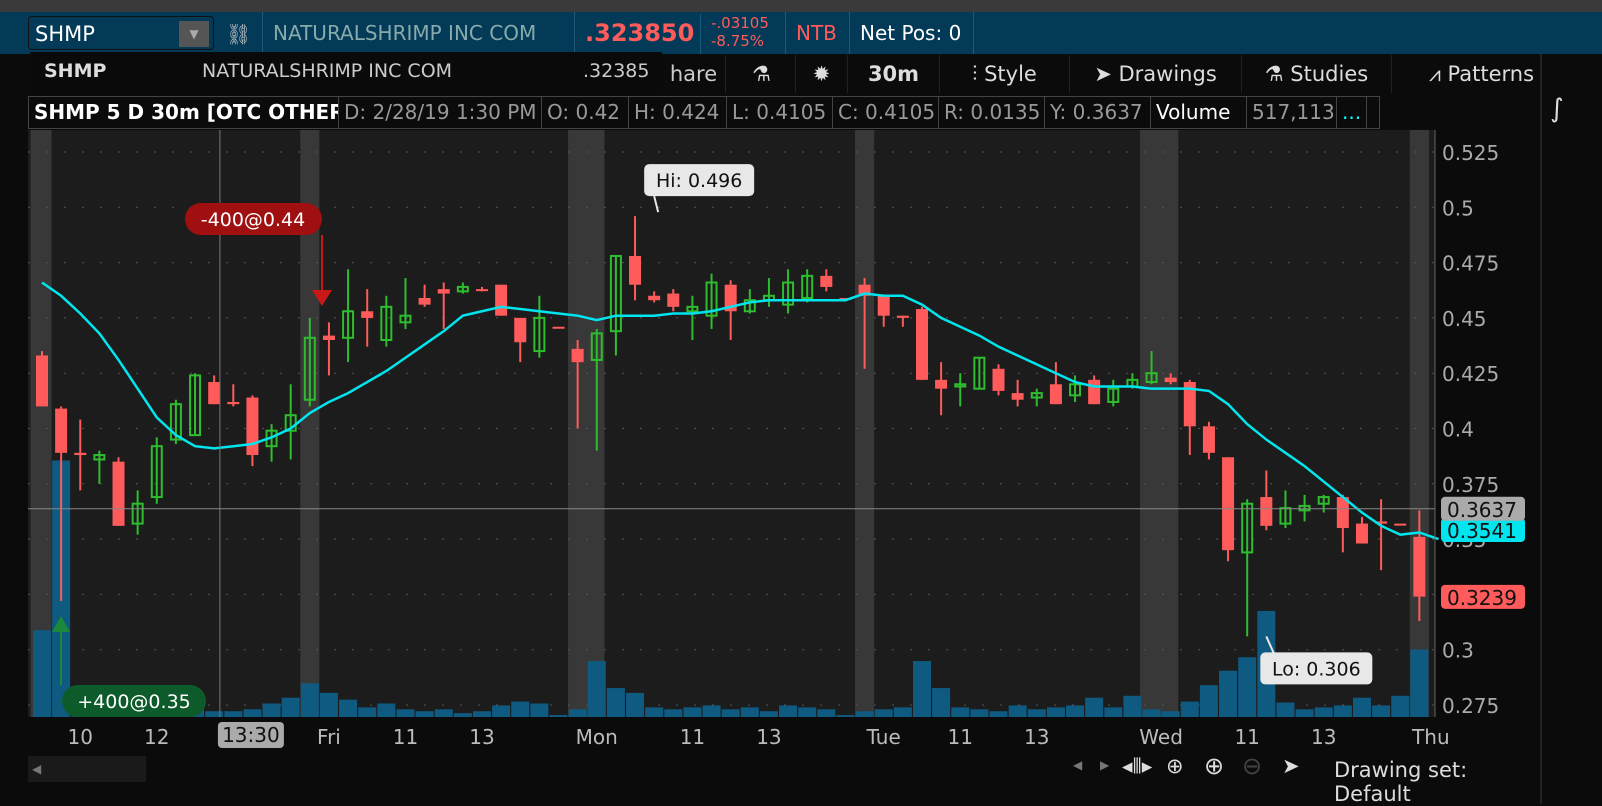 The width and height of the screenshot is (1602, 806). I want to click on y-tick-label: 0.375, so click(1470, 485).